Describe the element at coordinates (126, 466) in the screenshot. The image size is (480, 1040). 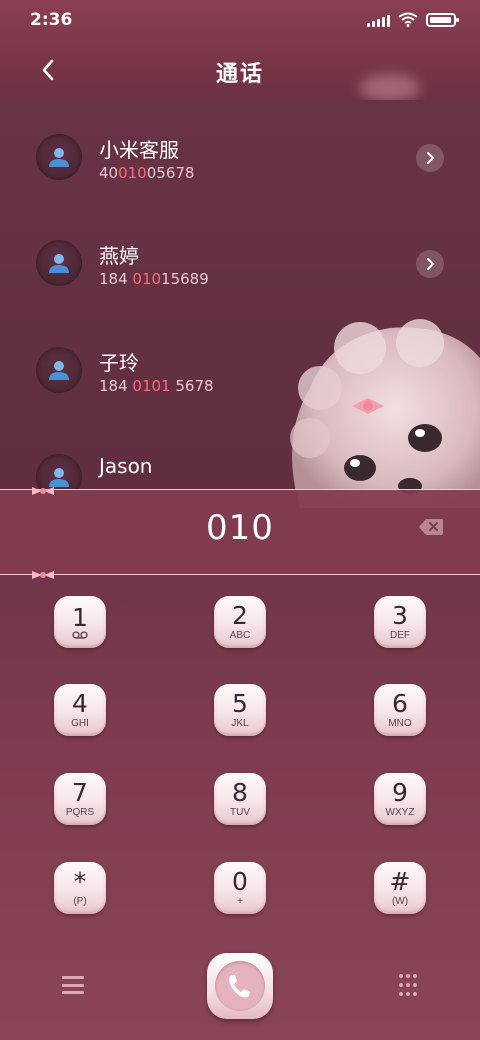
I see `contact-name: Jason` at that location.